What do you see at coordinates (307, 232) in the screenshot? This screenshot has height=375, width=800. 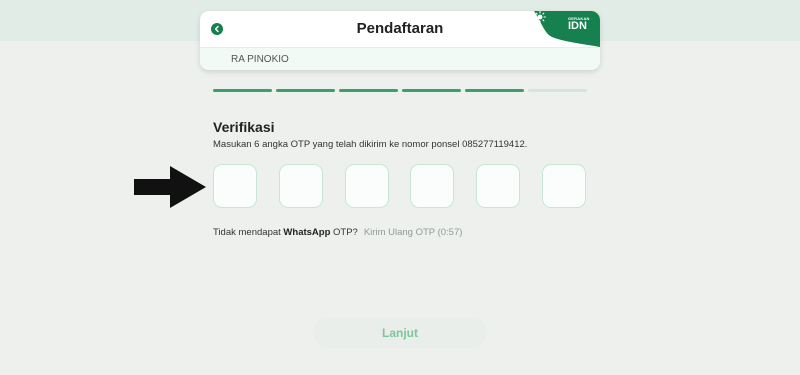 I see `resend-channel: WhatsApp` at bounding box center [307, 232].